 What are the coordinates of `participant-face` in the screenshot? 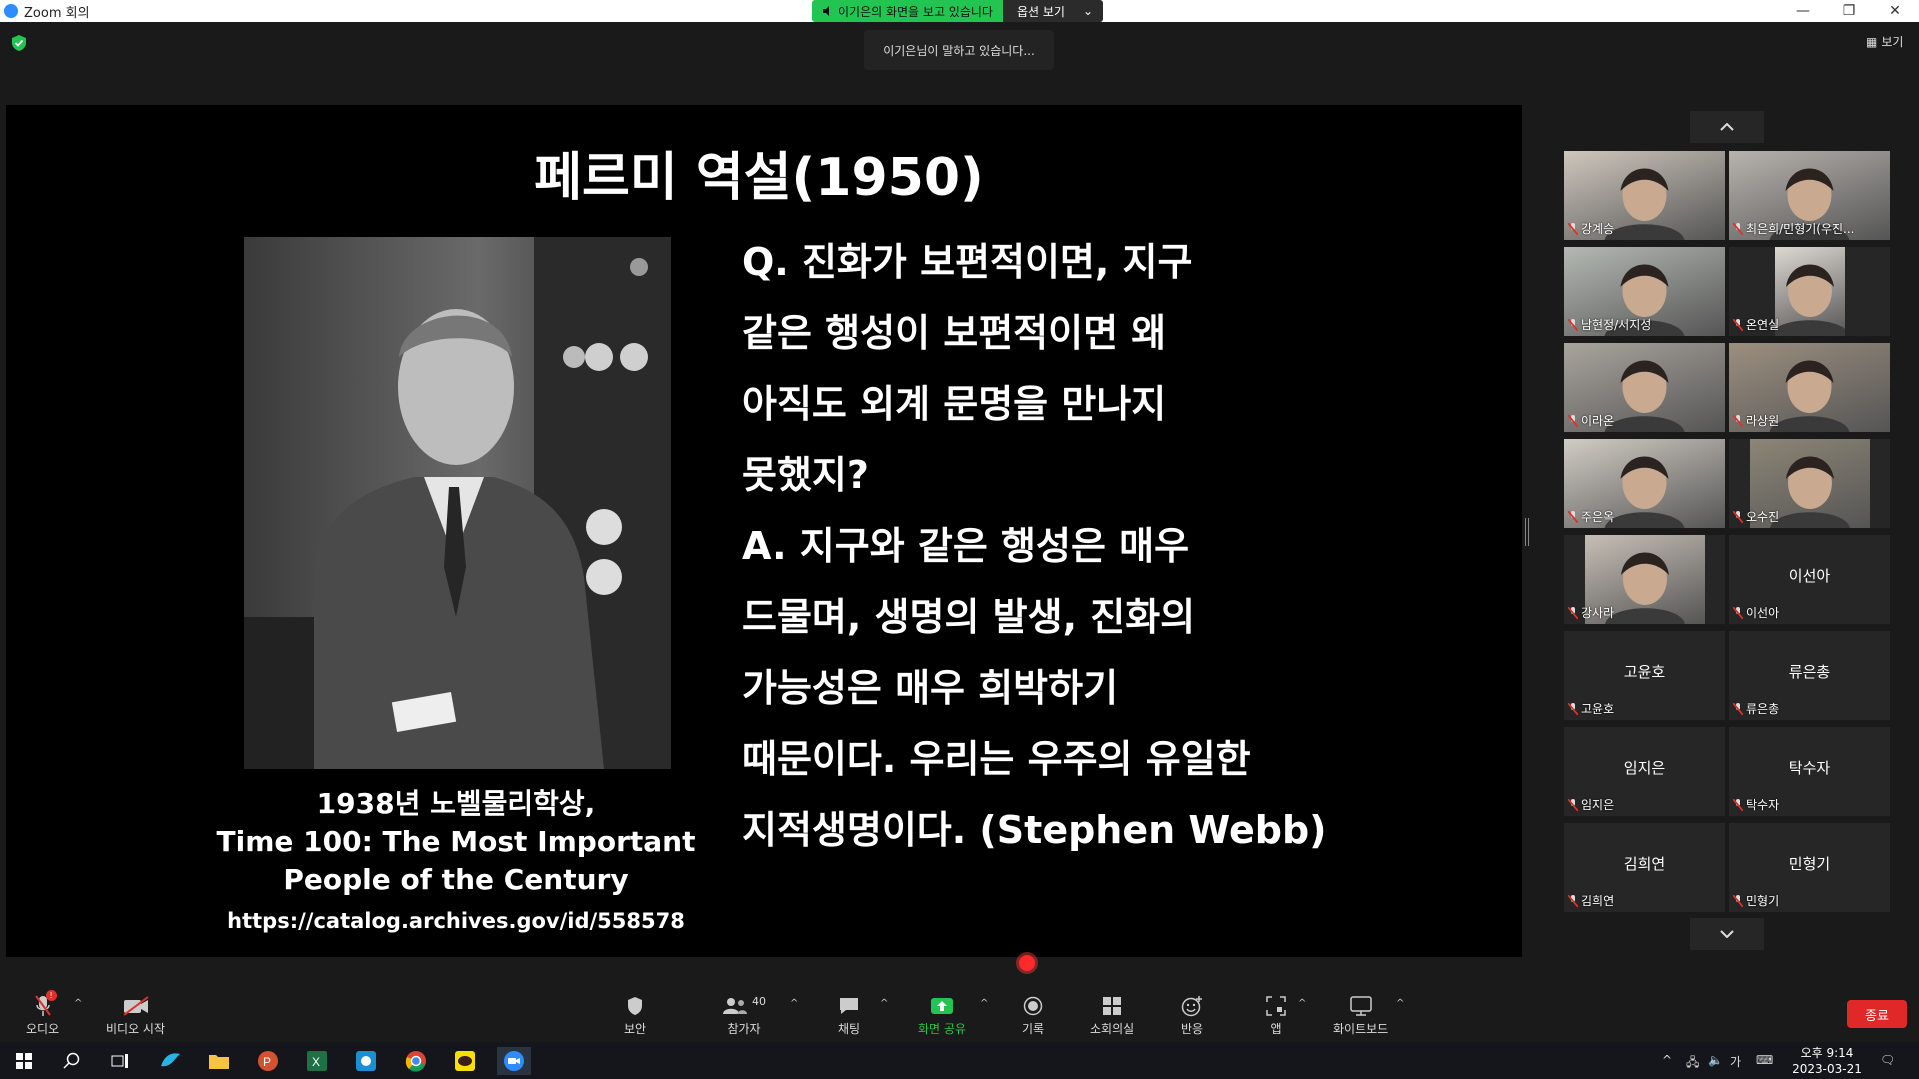 It's located at (1809, 300).